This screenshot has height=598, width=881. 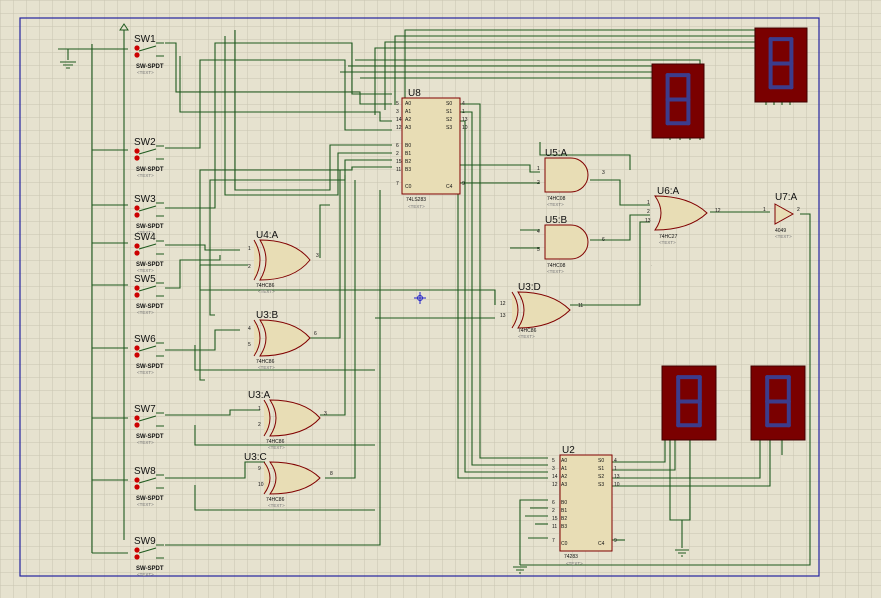 I want to click on switch-ref: SW8, so click(x=145, y=471).